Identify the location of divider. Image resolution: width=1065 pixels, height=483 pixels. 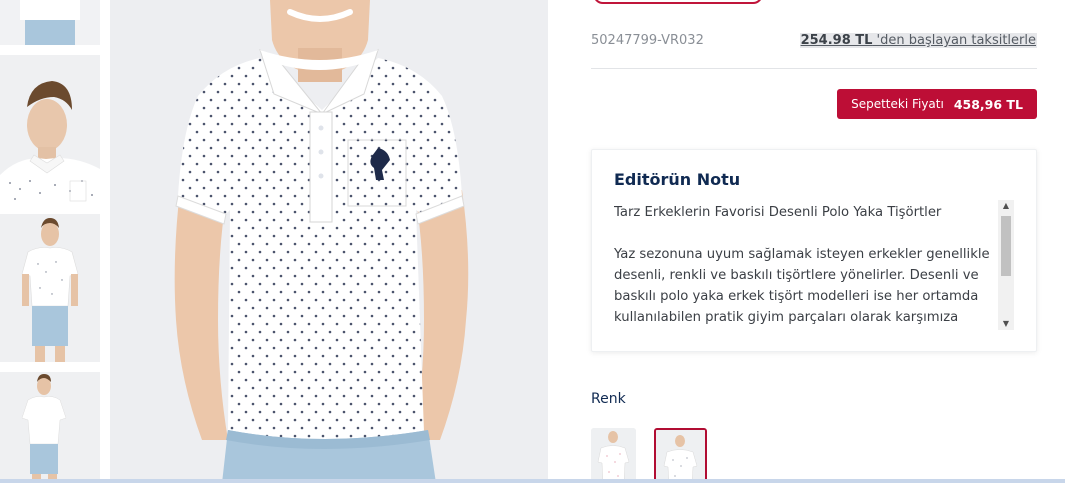
(814, 68).